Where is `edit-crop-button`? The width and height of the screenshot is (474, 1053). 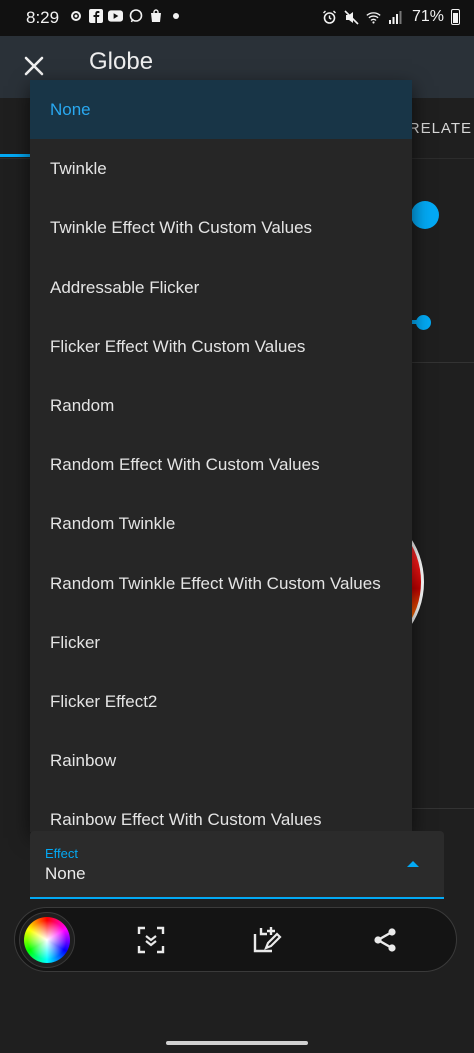 edit-crop-button is located at coordinates (267, 940).